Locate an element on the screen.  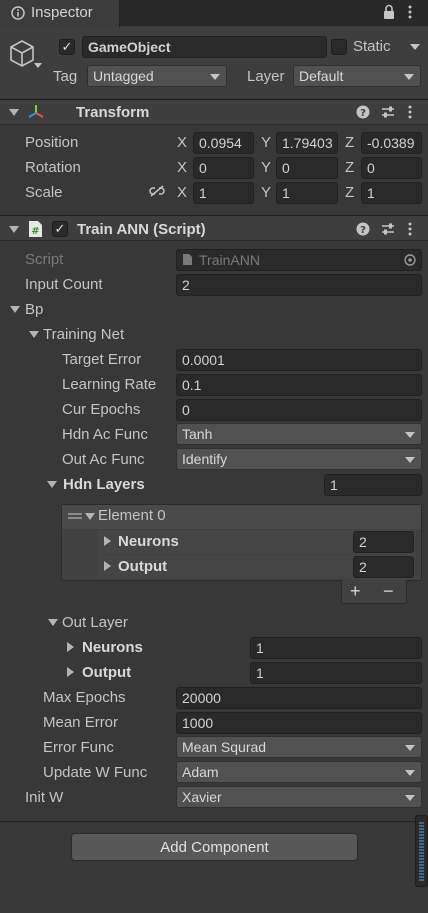
input-count-label: Input Count is located at coordinates (64, 284).